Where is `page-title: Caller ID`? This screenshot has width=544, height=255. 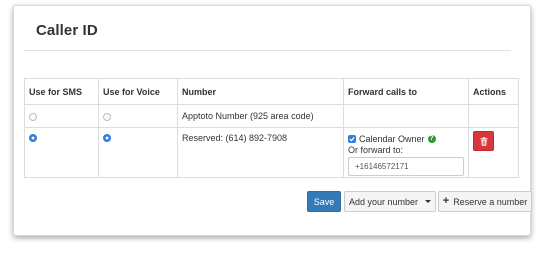 page-title: Caller ID is located at coordinates (67, 30).